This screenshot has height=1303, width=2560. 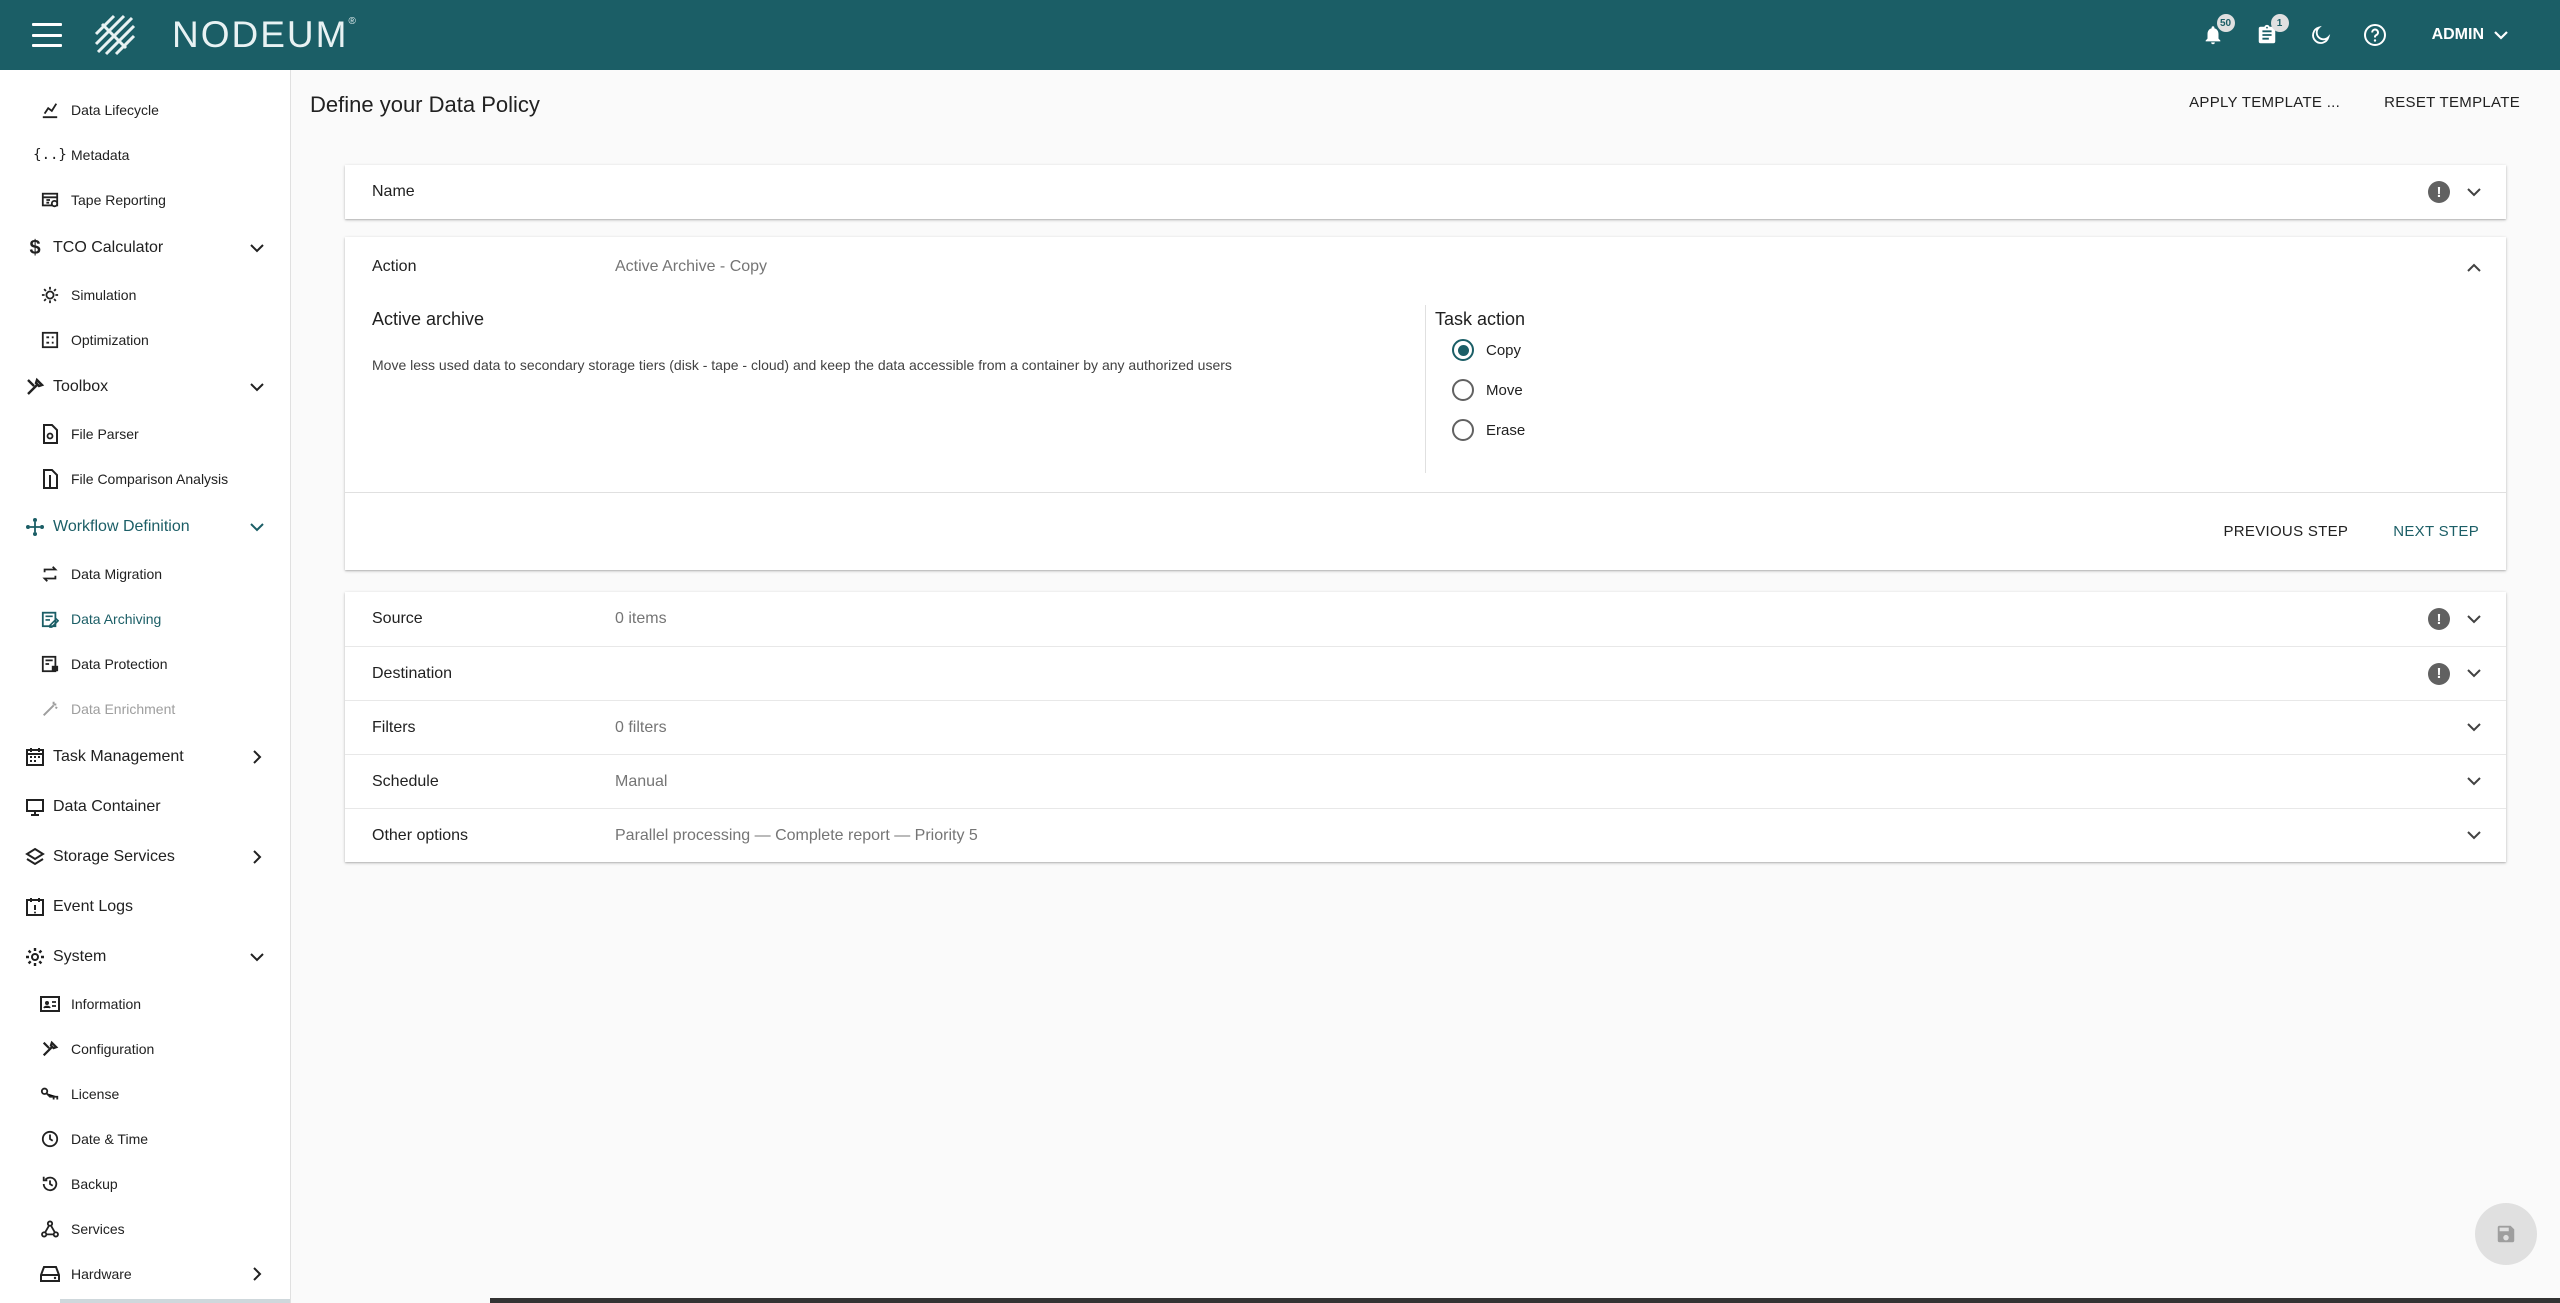 What do you see at coordinates (35, 757) in the screenshot?
I see `calendar-icon` at bounding box center [35, 757].